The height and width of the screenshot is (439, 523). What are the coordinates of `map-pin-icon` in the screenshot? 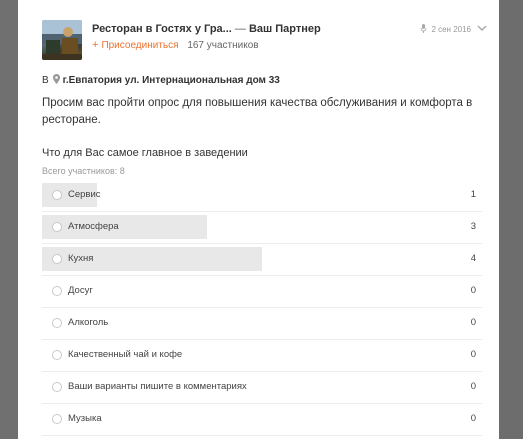 It's located at (56, 80).